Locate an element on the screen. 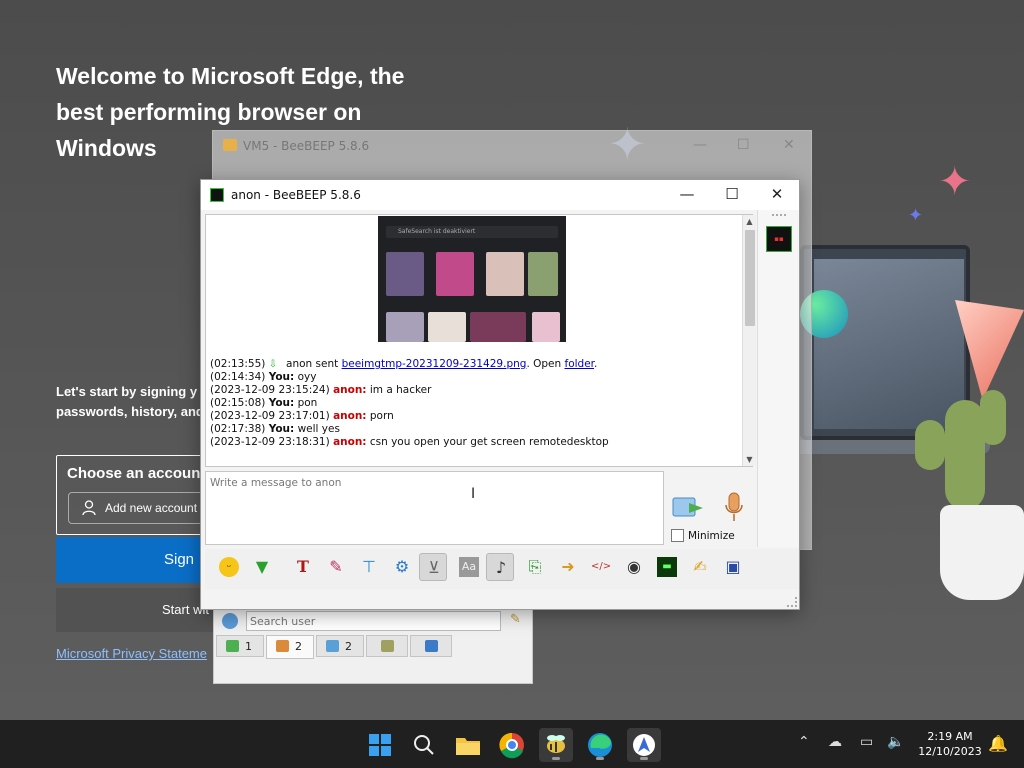  chrome-icon is located at coordinates (511, 745).